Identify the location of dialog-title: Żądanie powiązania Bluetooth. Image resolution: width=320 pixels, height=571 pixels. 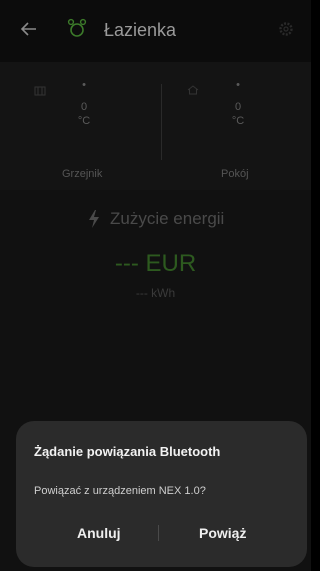
(127, 451).